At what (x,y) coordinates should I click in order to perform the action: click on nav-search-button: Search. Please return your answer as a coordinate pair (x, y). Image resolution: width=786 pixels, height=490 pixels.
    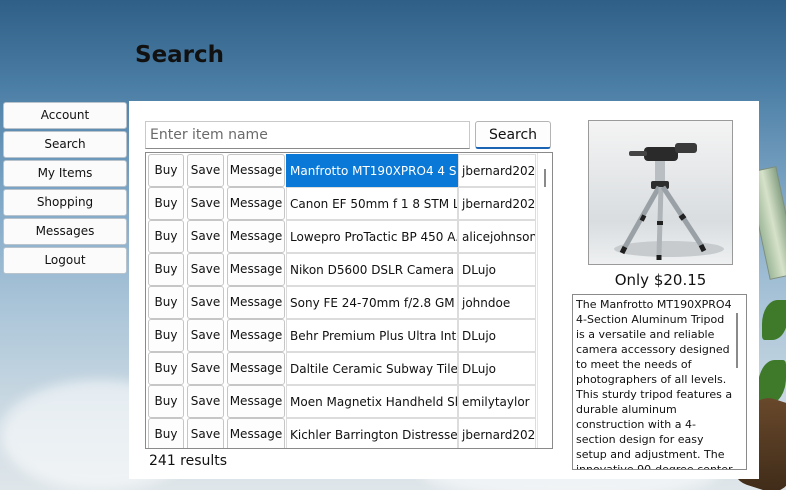
    Looking at the image, I should click on (65, 144).